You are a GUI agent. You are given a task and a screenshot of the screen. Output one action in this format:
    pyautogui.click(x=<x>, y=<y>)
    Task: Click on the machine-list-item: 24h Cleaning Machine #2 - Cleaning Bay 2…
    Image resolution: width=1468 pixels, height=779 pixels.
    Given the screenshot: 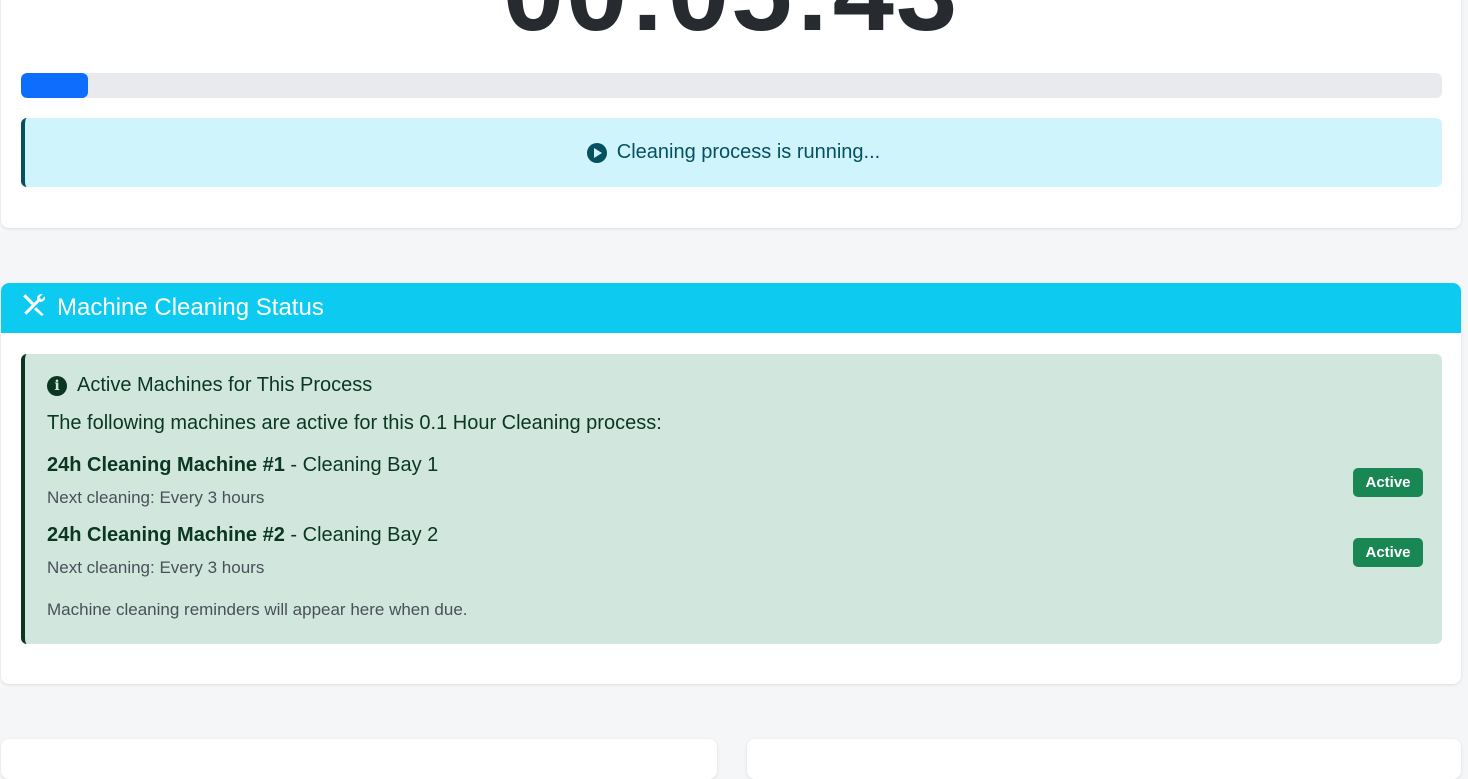 What is the action you would take?
    pyautogui.click(x=735, y=554)
    